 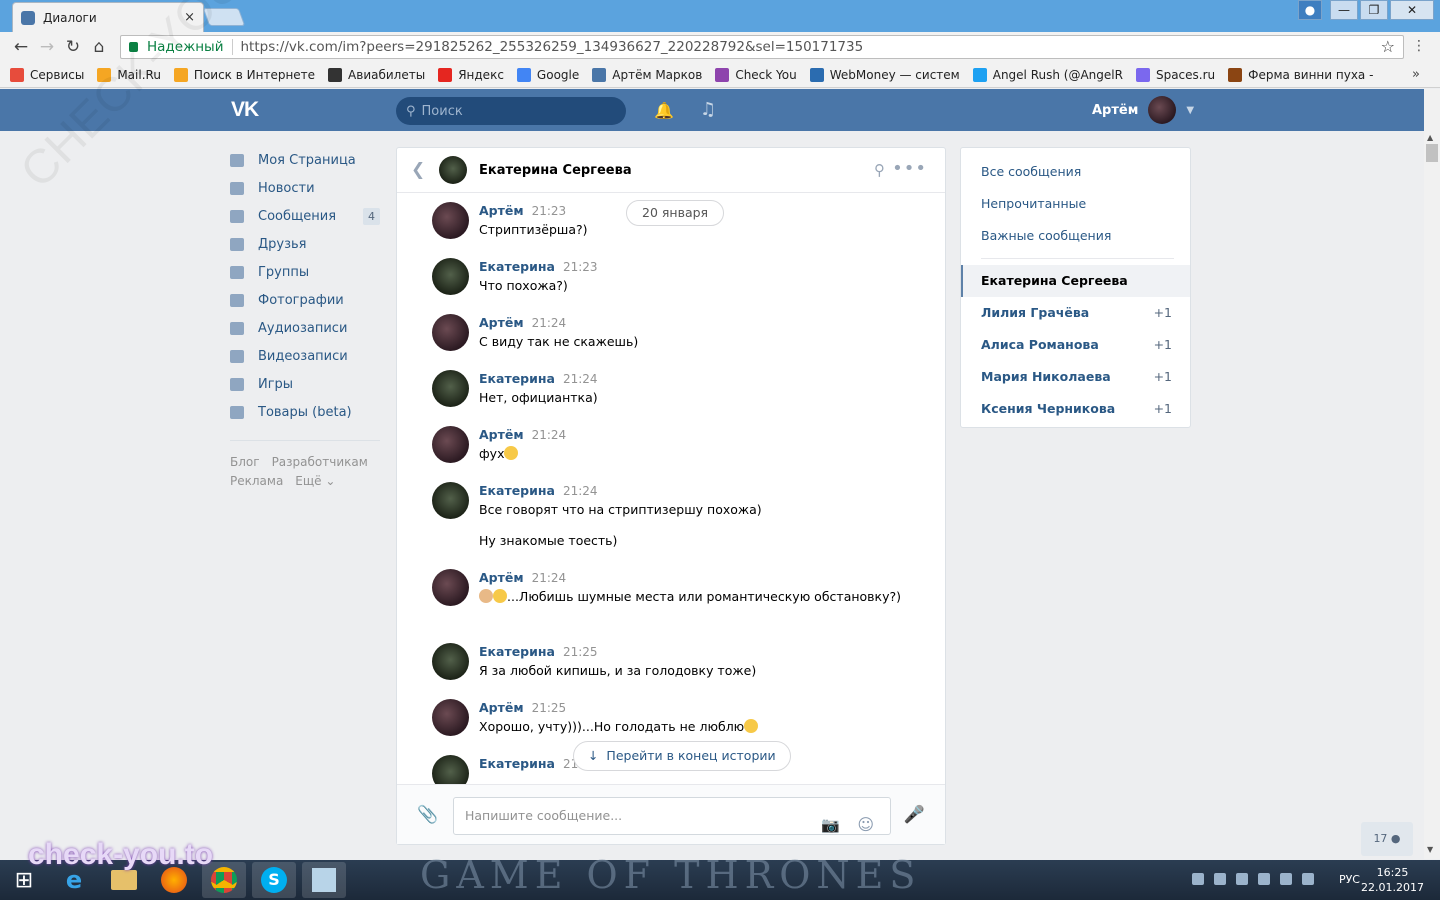 I want to click on close-window-button: ✕, so click(x=1412, y=10).